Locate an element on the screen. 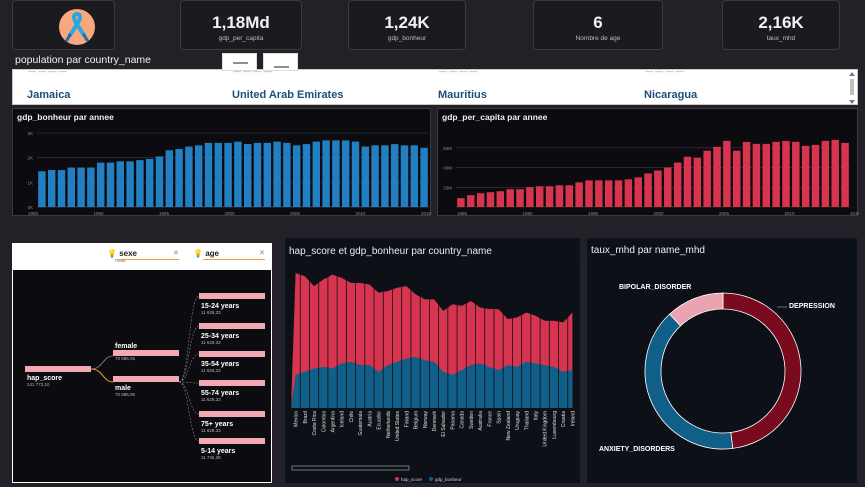 The image size is (865, 487). category-label: Panama is located at coordinates (453, 420).